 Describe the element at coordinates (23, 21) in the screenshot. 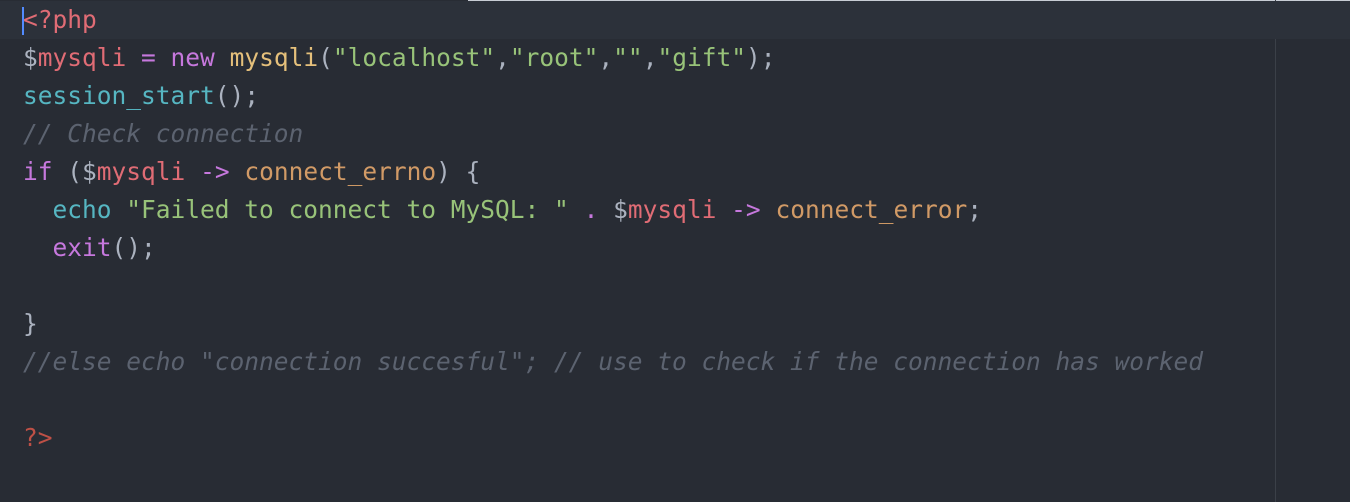

I see `text-cursor` at that location.